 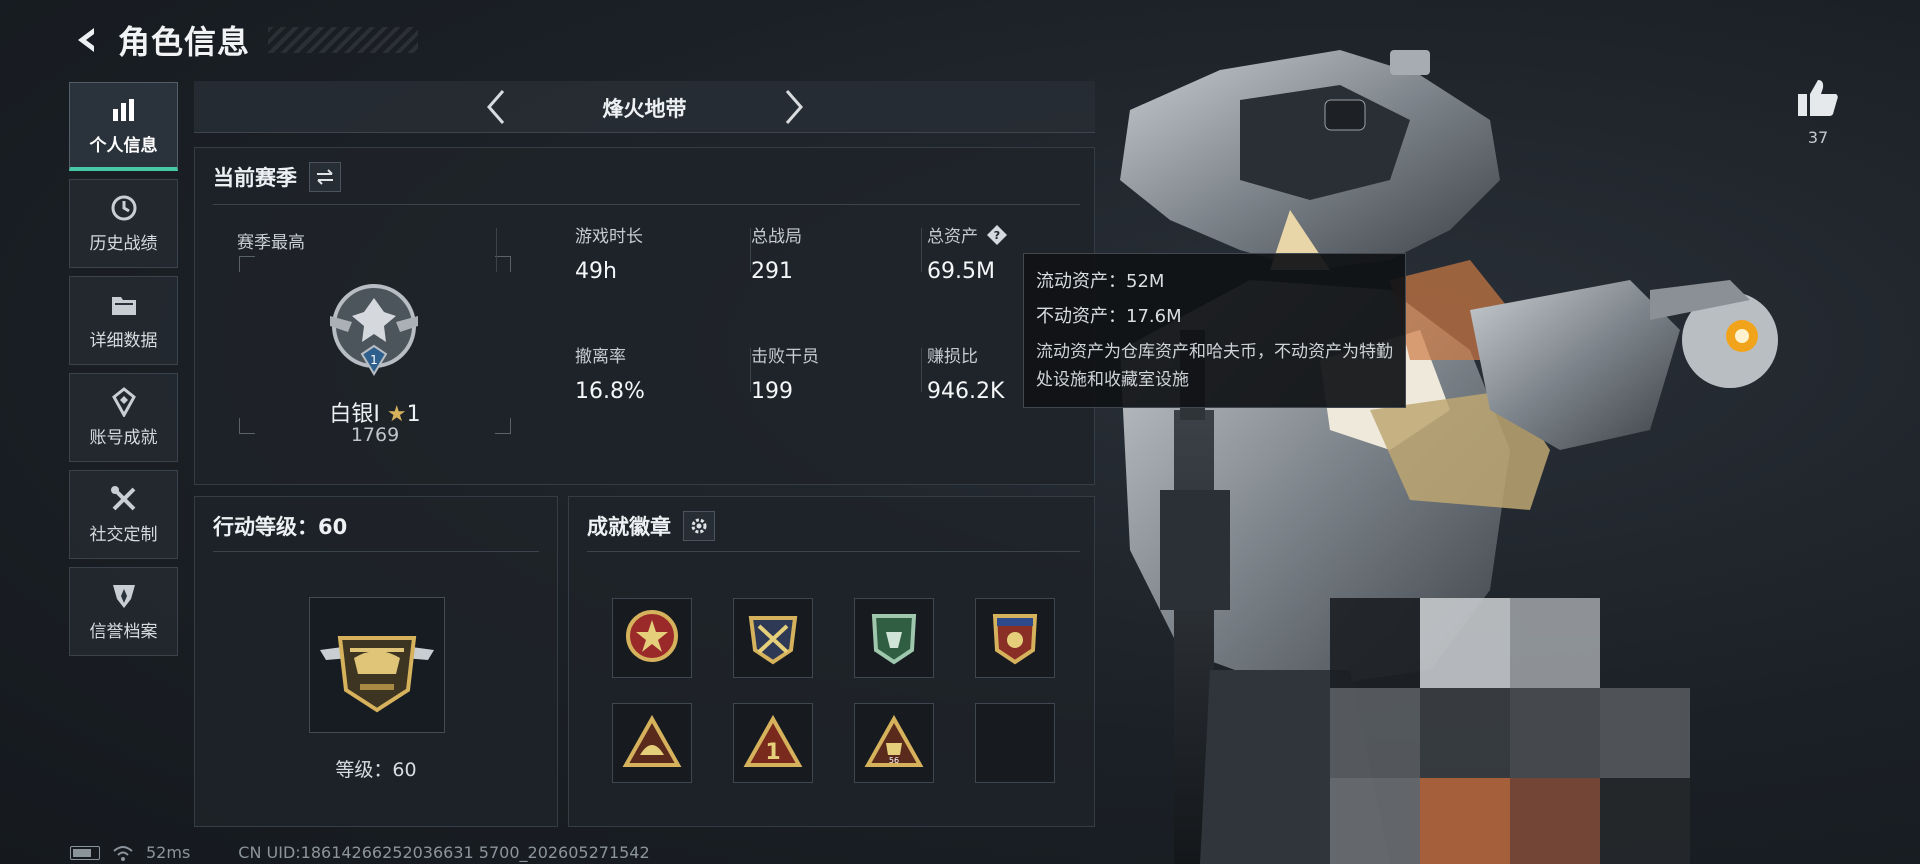 I want to click on swap-icon, so click(x=325, y=177).